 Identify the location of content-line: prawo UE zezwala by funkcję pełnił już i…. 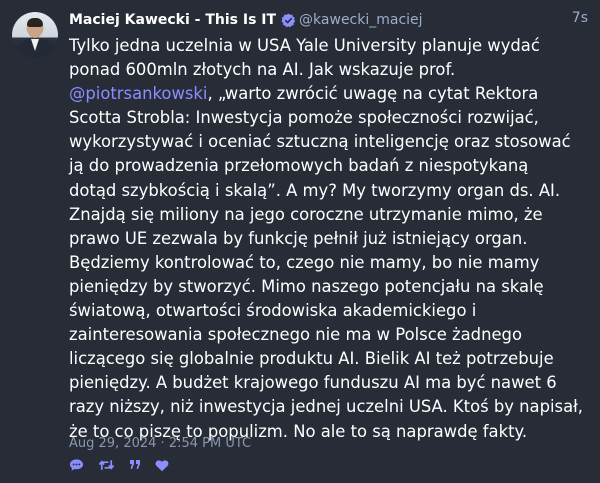
(329, 239).